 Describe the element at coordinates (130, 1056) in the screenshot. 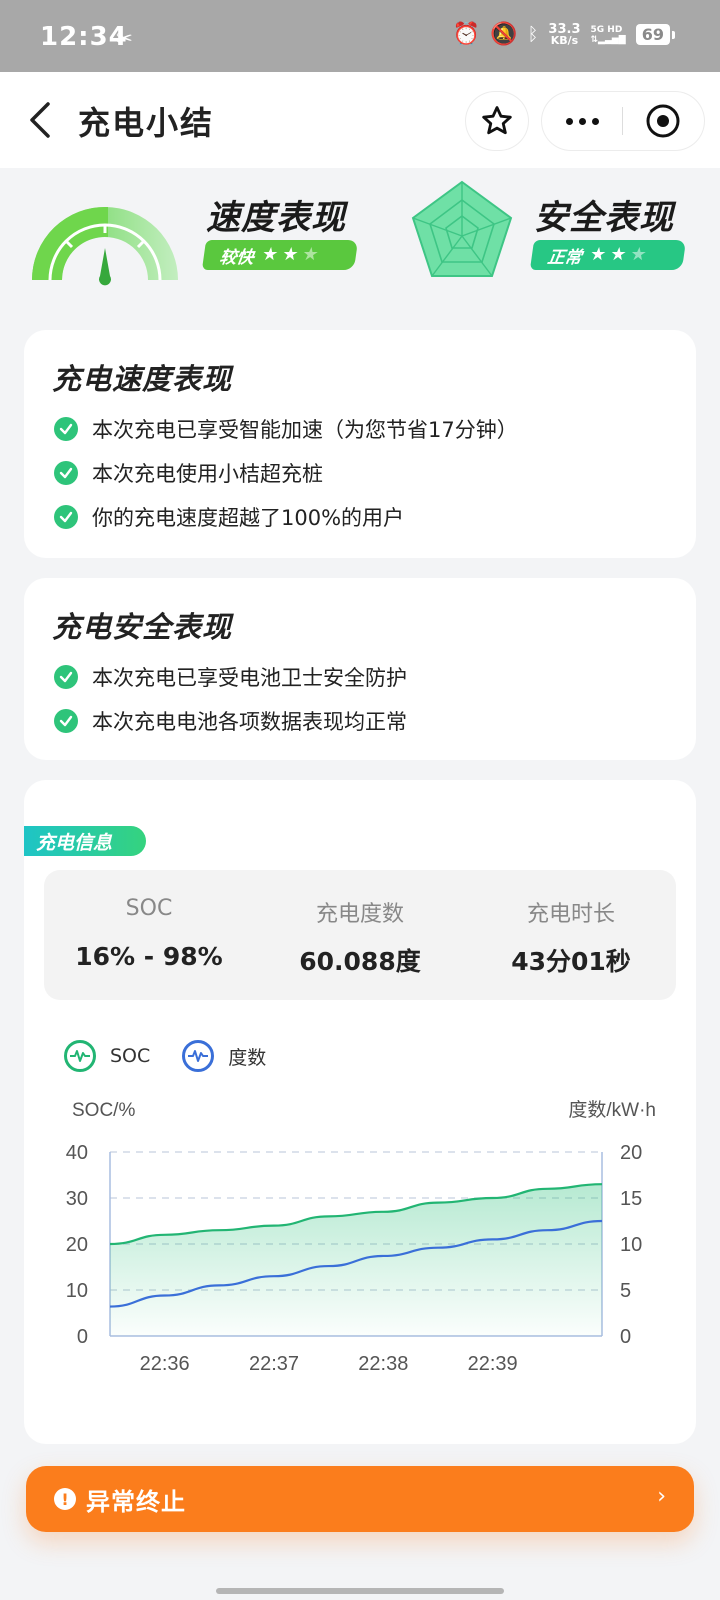

I see `legend-label: SOC` at that location.